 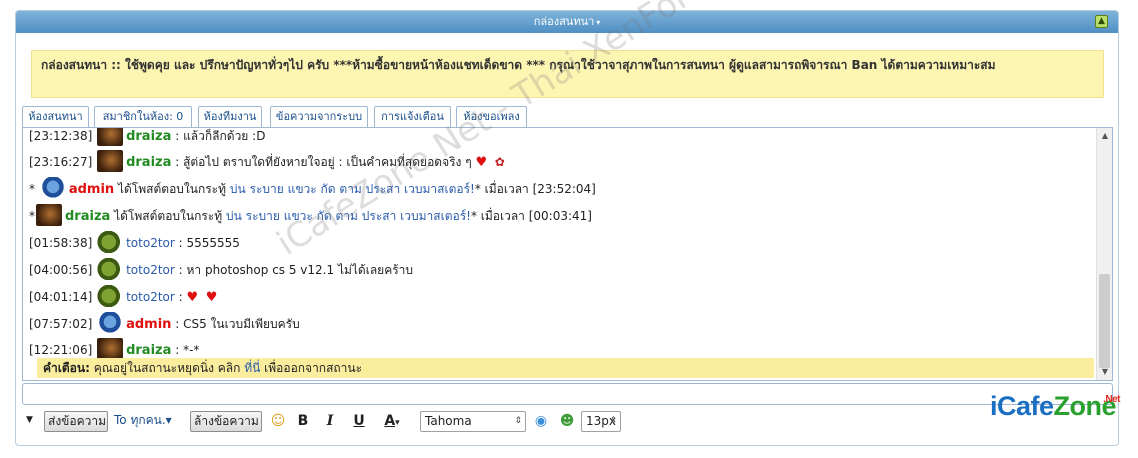 I want to click on message-timestamp: [12:21:06], so click(x=61, y=350).